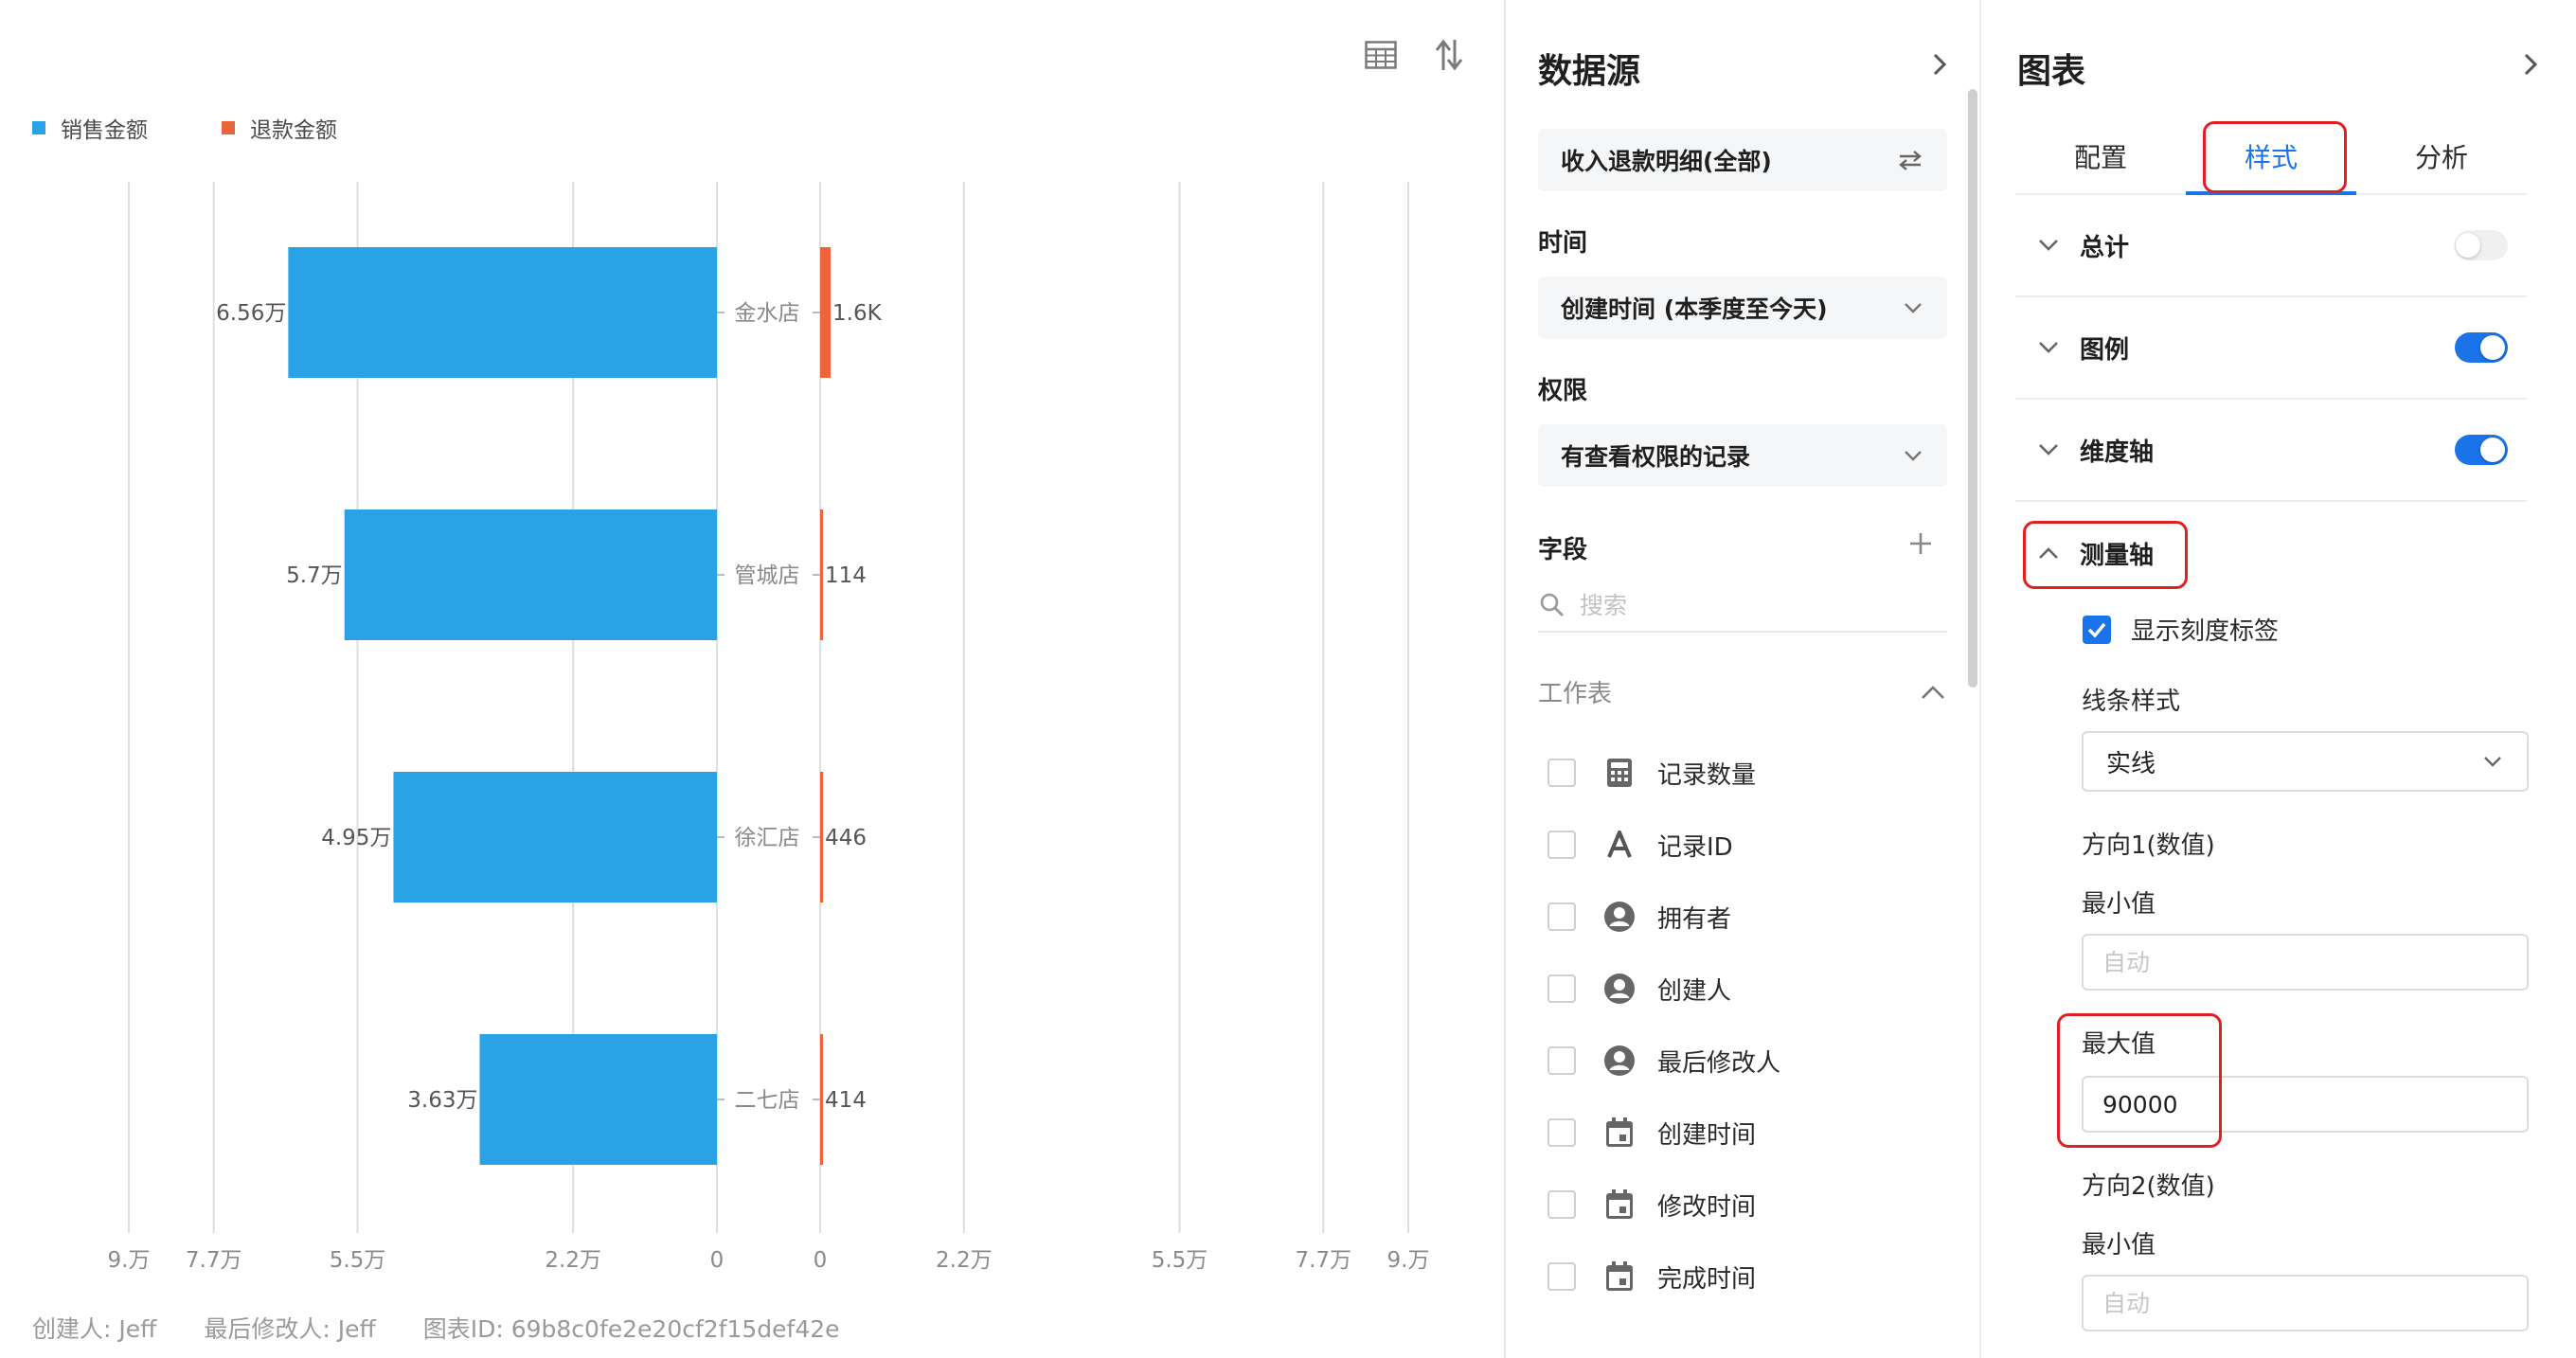 Image resolution: width=2576 pixels, height=1358 pixels. Describe the element at coordinates (767, 575) in the screenshot. I see `category-label: 管城店` at that location.